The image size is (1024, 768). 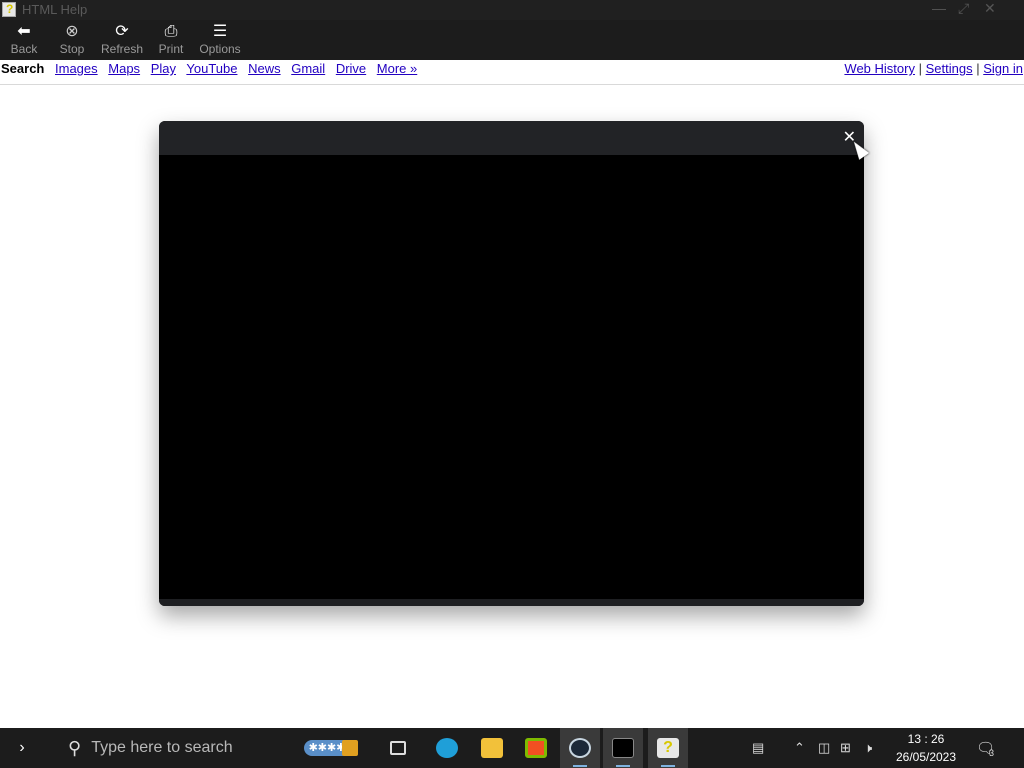 I want to click on refresh-button: ⟳ Refresh, so click(x=122, y=40).